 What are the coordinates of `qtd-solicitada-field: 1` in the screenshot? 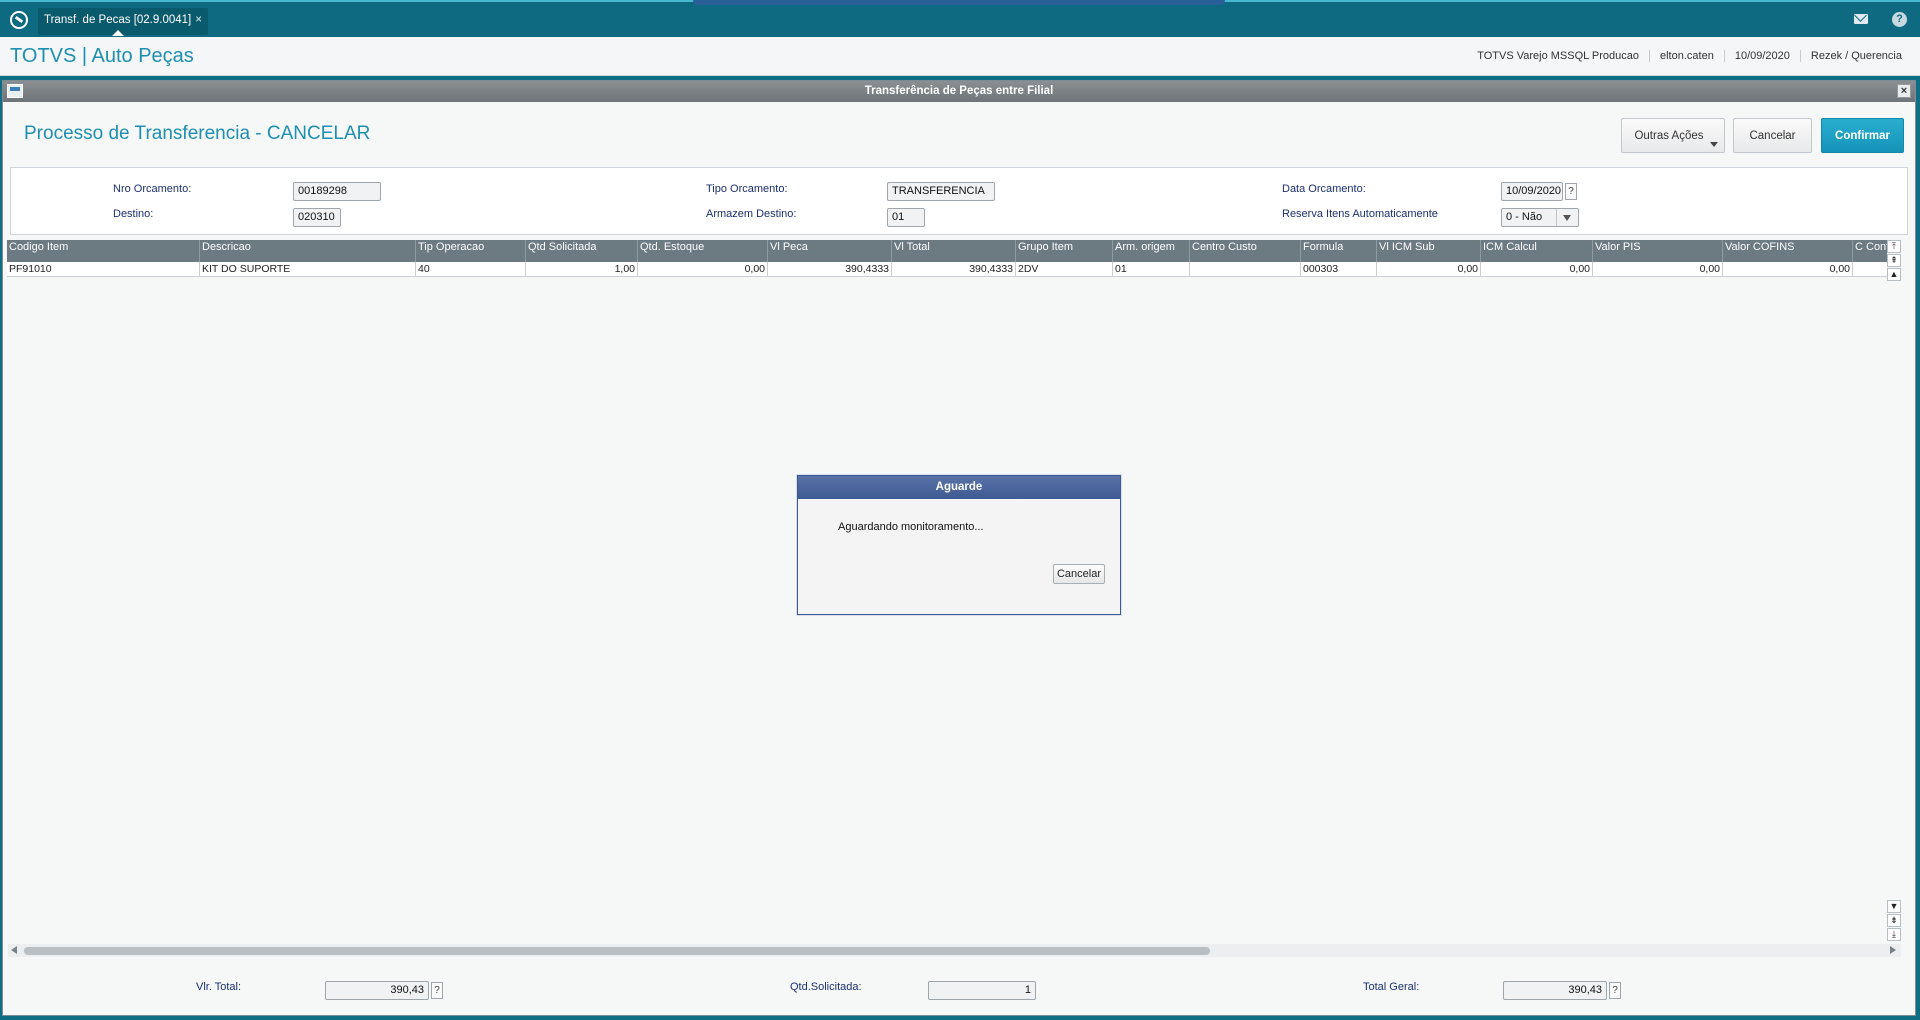 It's located at (982, 990).